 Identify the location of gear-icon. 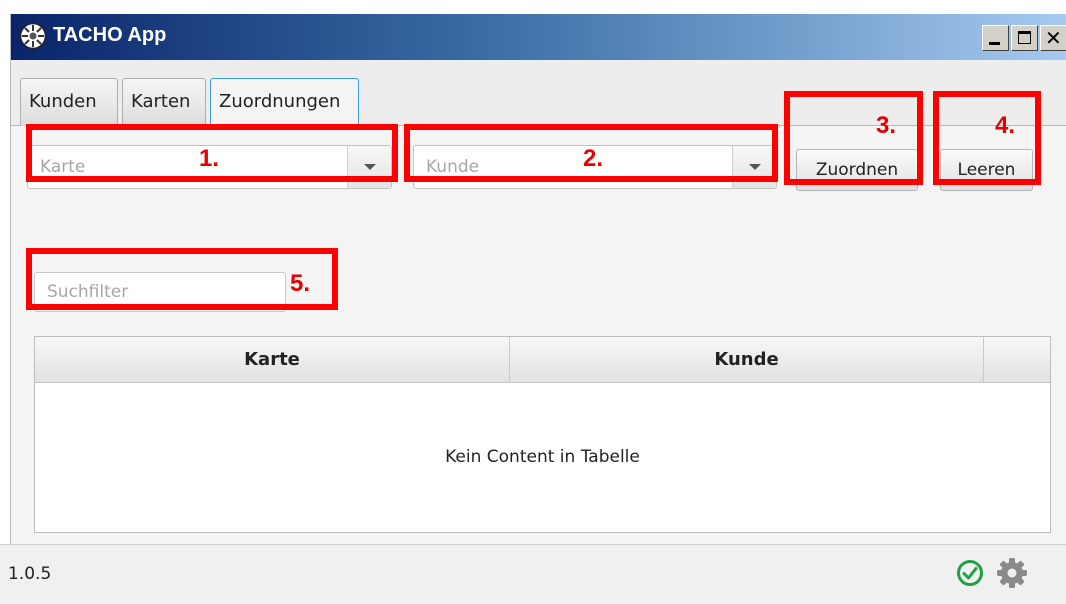
(1012, 573).